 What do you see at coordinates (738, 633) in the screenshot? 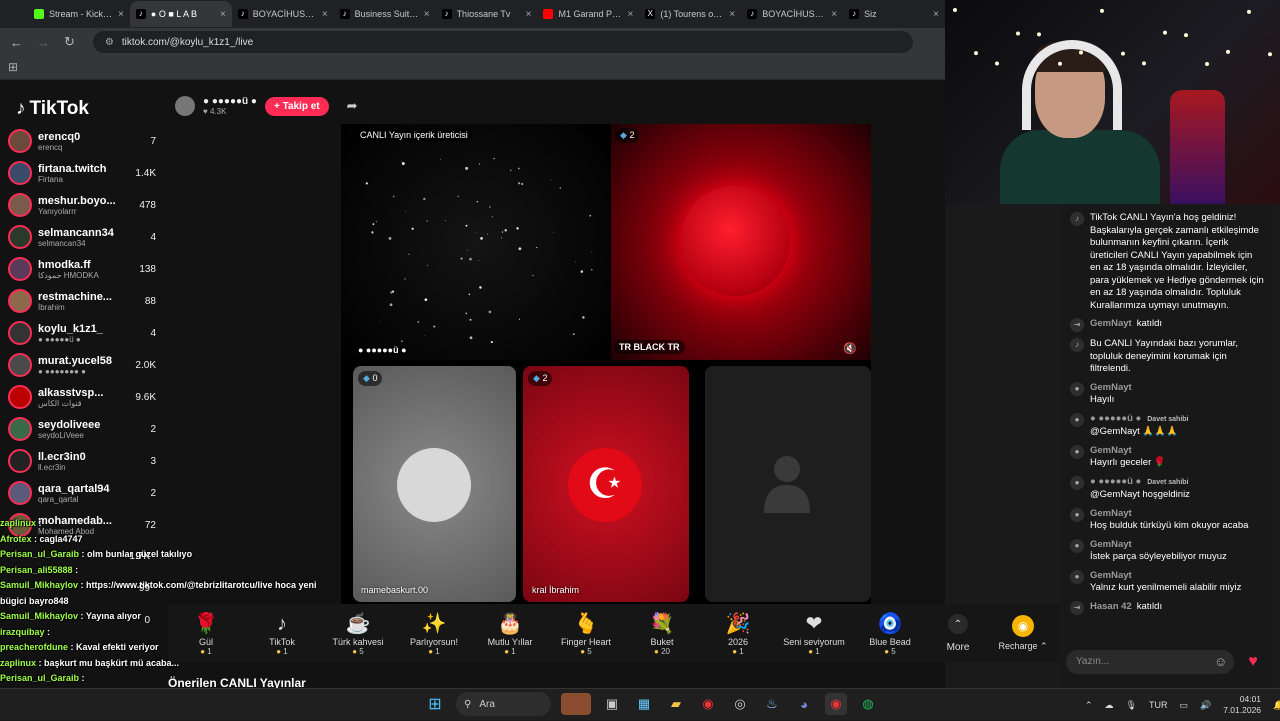
I see `gift-item: 🎉 2026 ● 1` at bounding box center [738, 633].